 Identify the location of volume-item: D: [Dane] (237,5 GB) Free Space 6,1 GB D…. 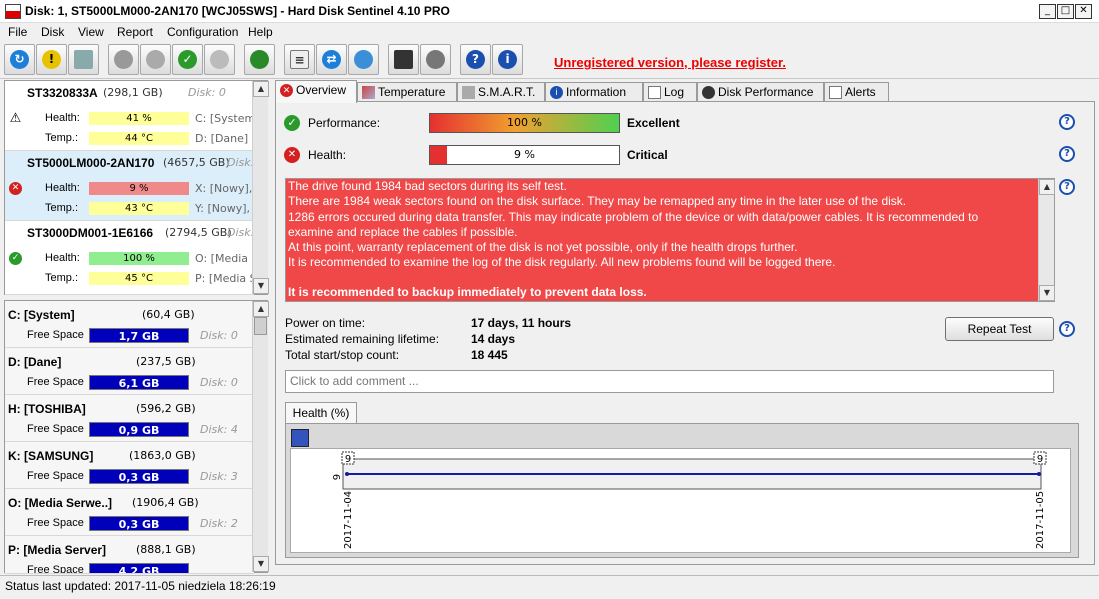
(129, 371).